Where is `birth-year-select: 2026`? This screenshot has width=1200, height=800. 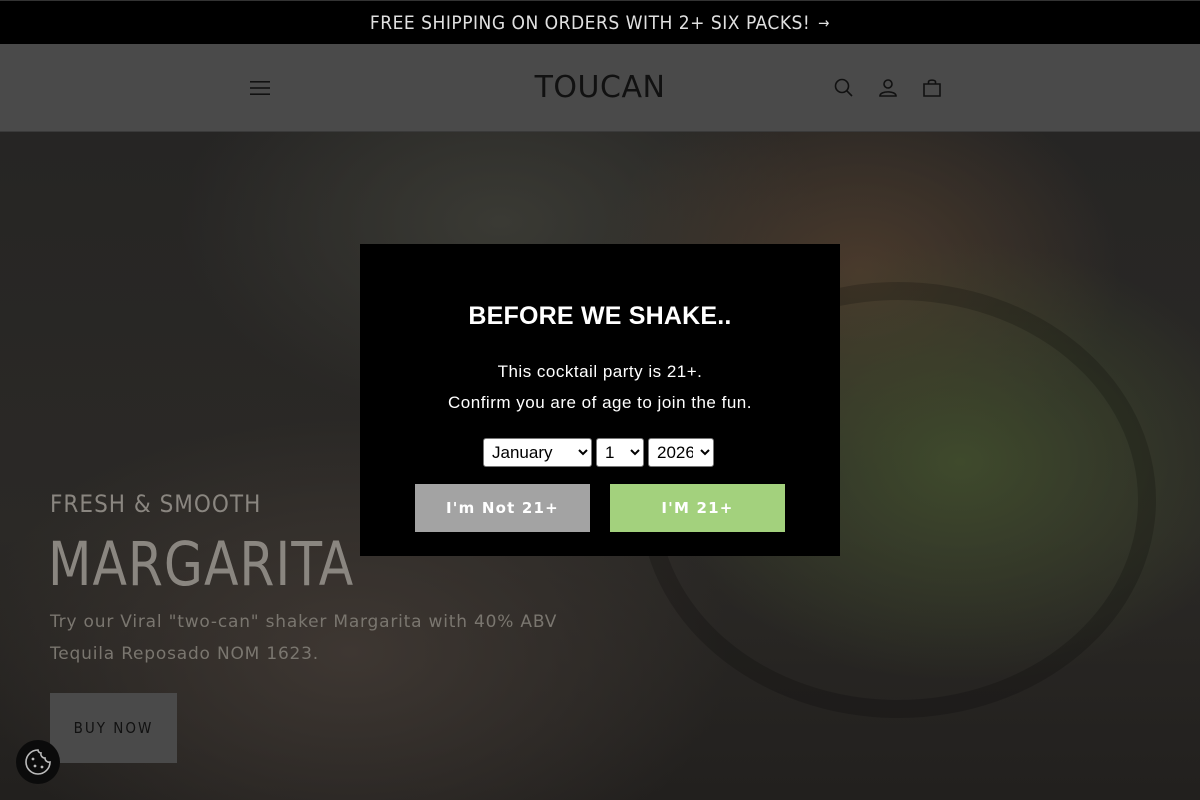
birth-year-select: 2026 is located at coordinates (681, 452).